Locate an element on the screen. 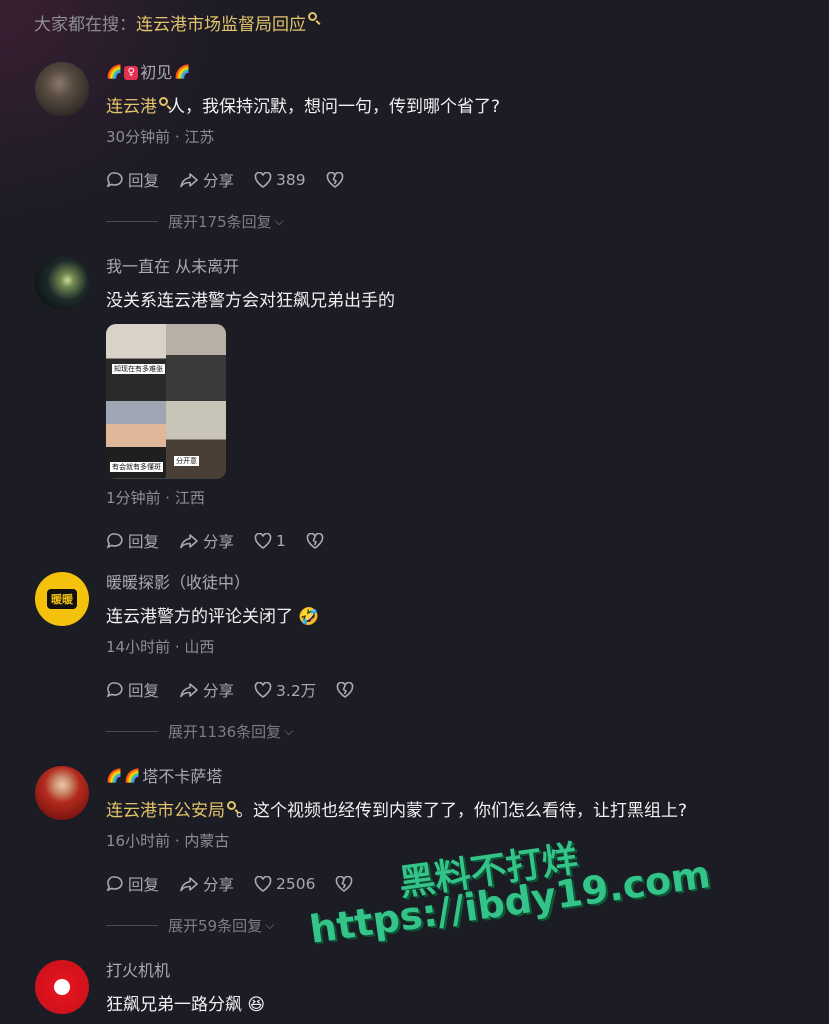 The width and height of the screenshot is (829, 1024). comment-actions: 回复 分享 1 is located at coordinates (457, 541).